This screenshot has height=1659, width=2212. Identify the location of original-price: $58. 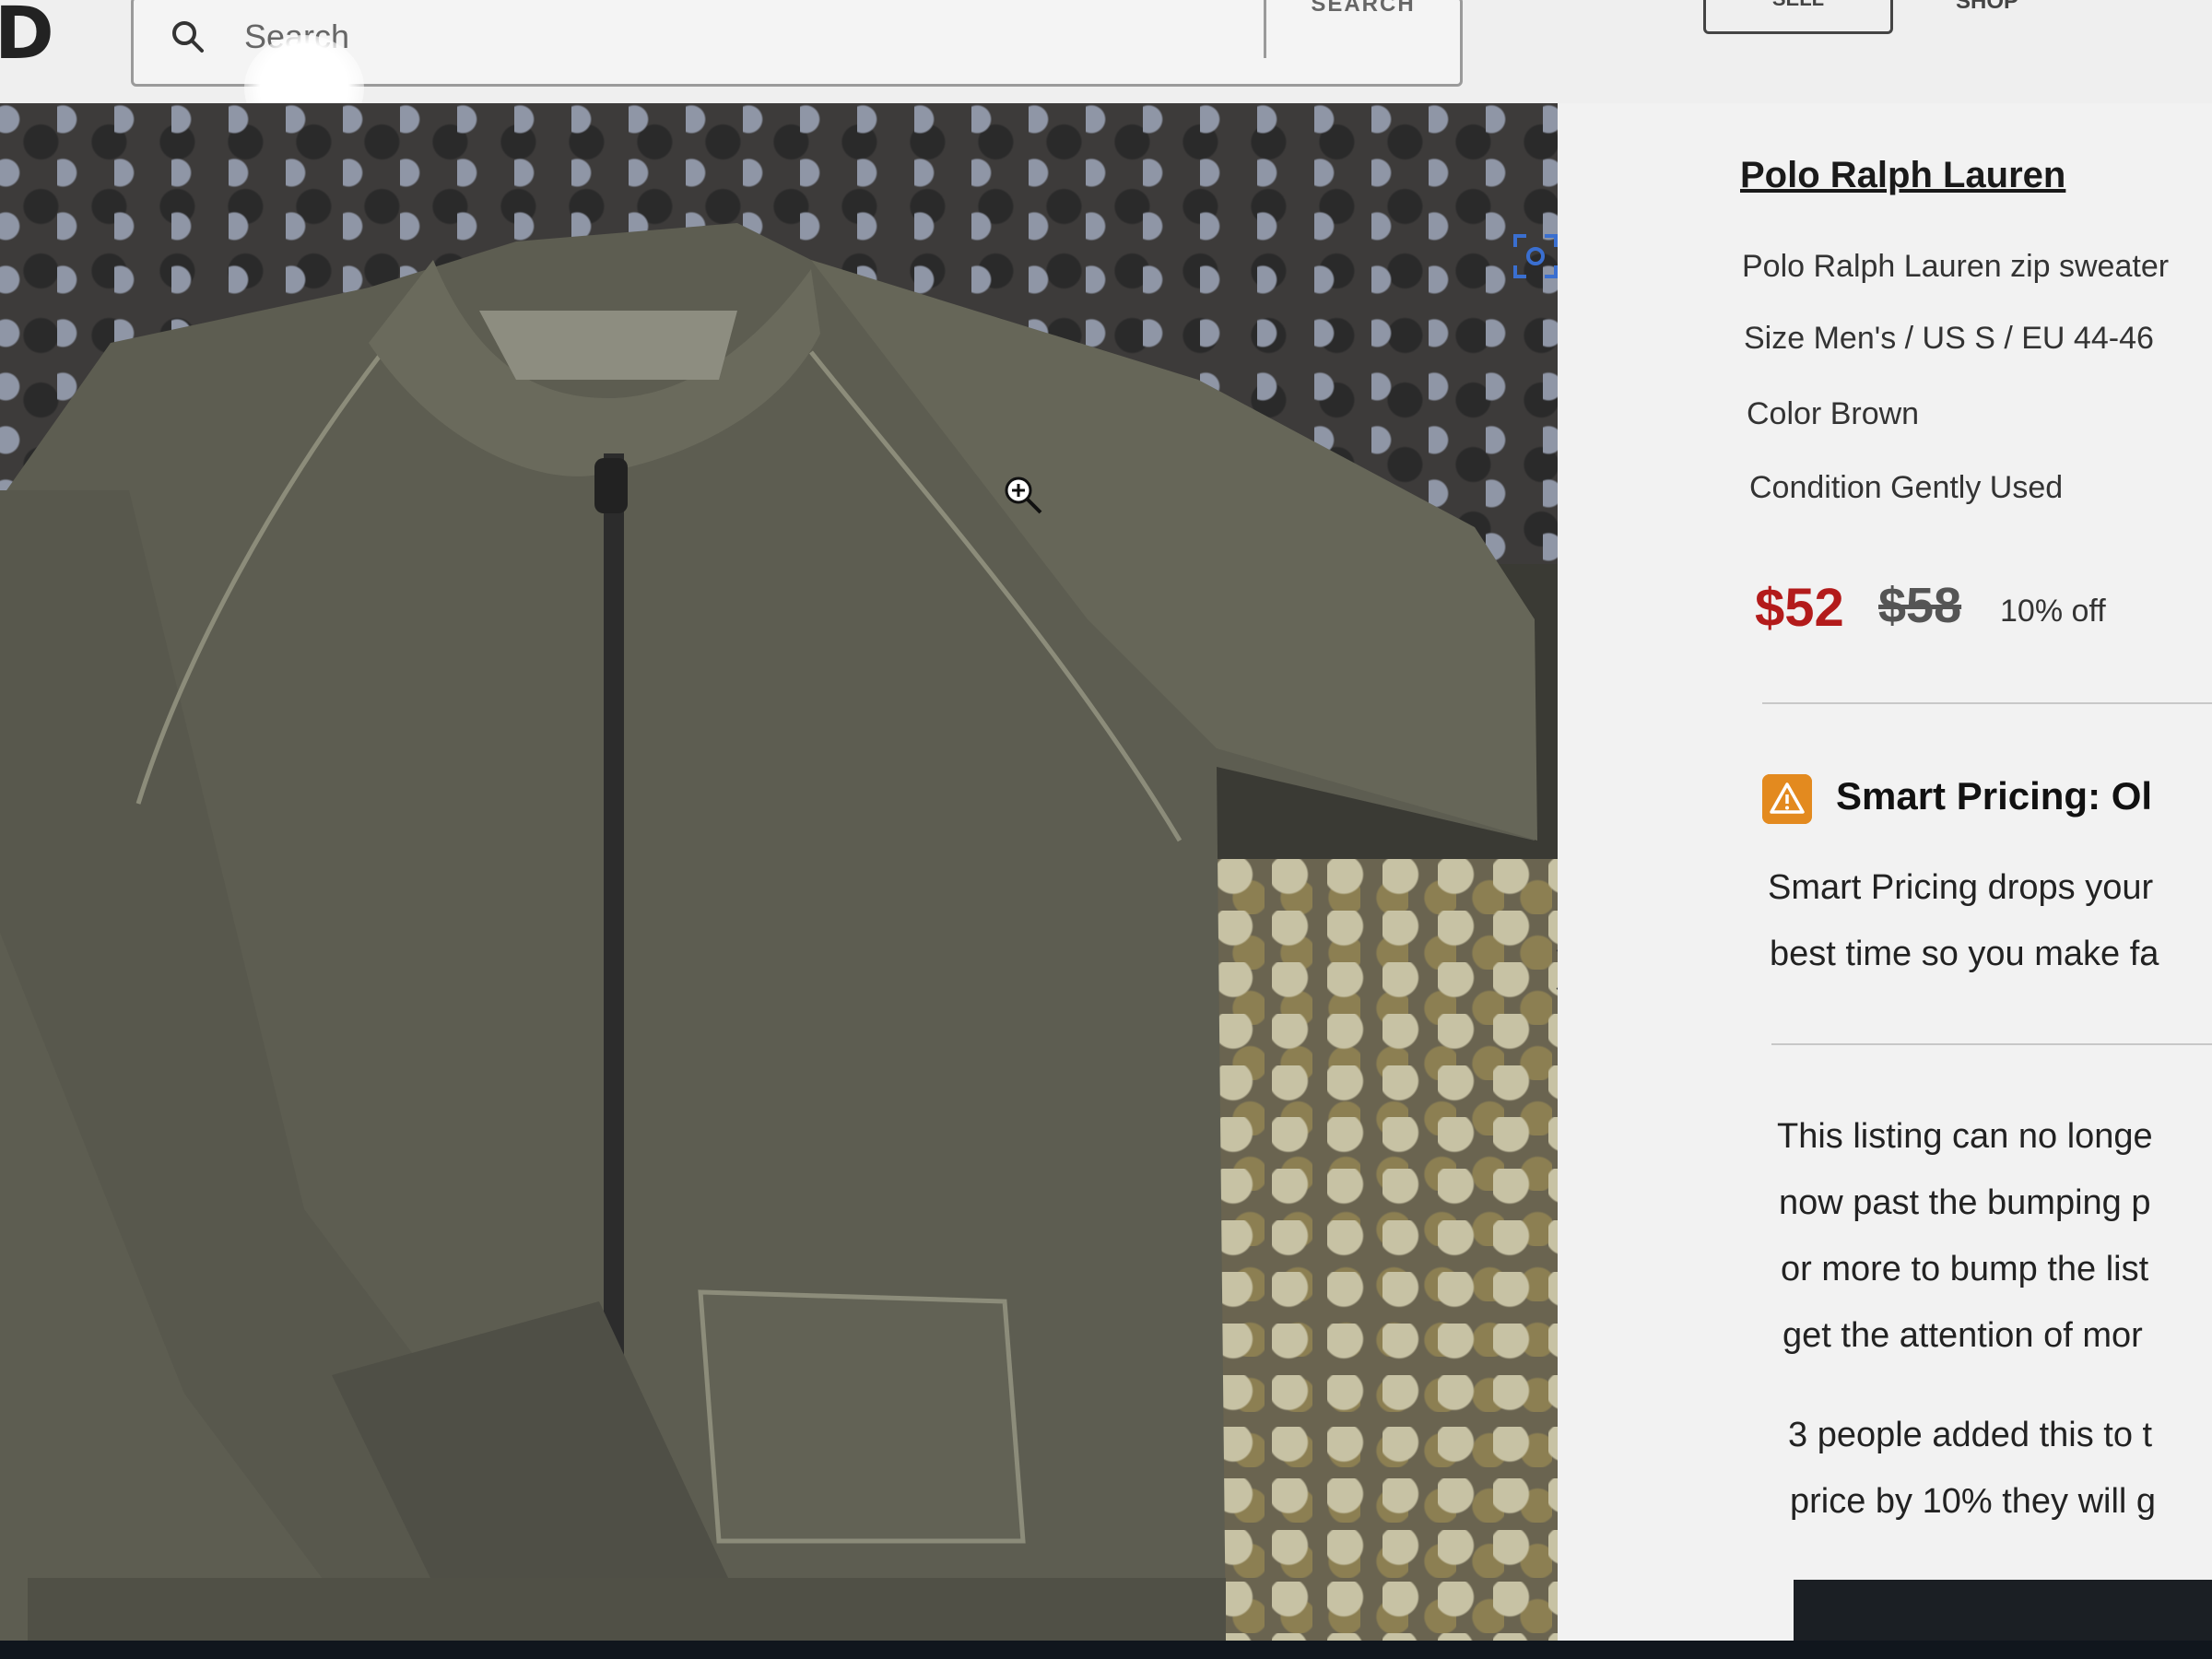
(1920, 605).